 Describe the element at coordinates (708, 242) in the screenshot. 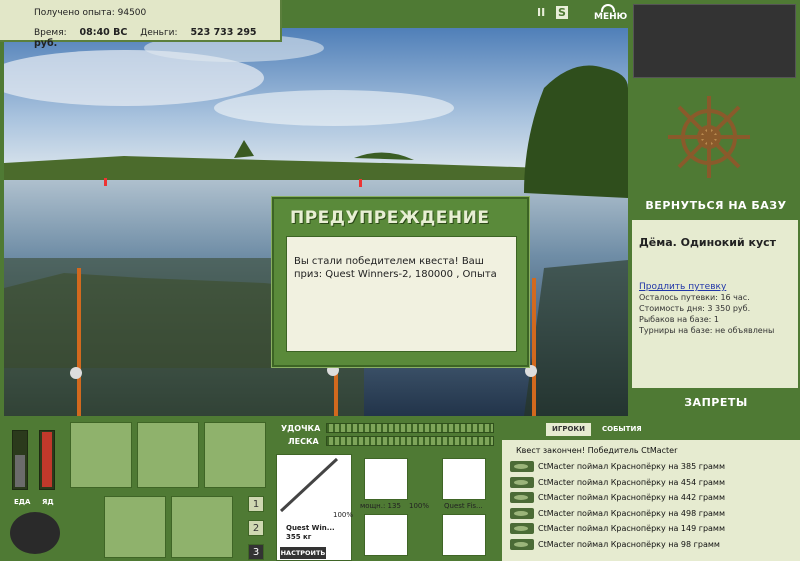

I see `location-name: Дёма. Одинокий куст` at that location.